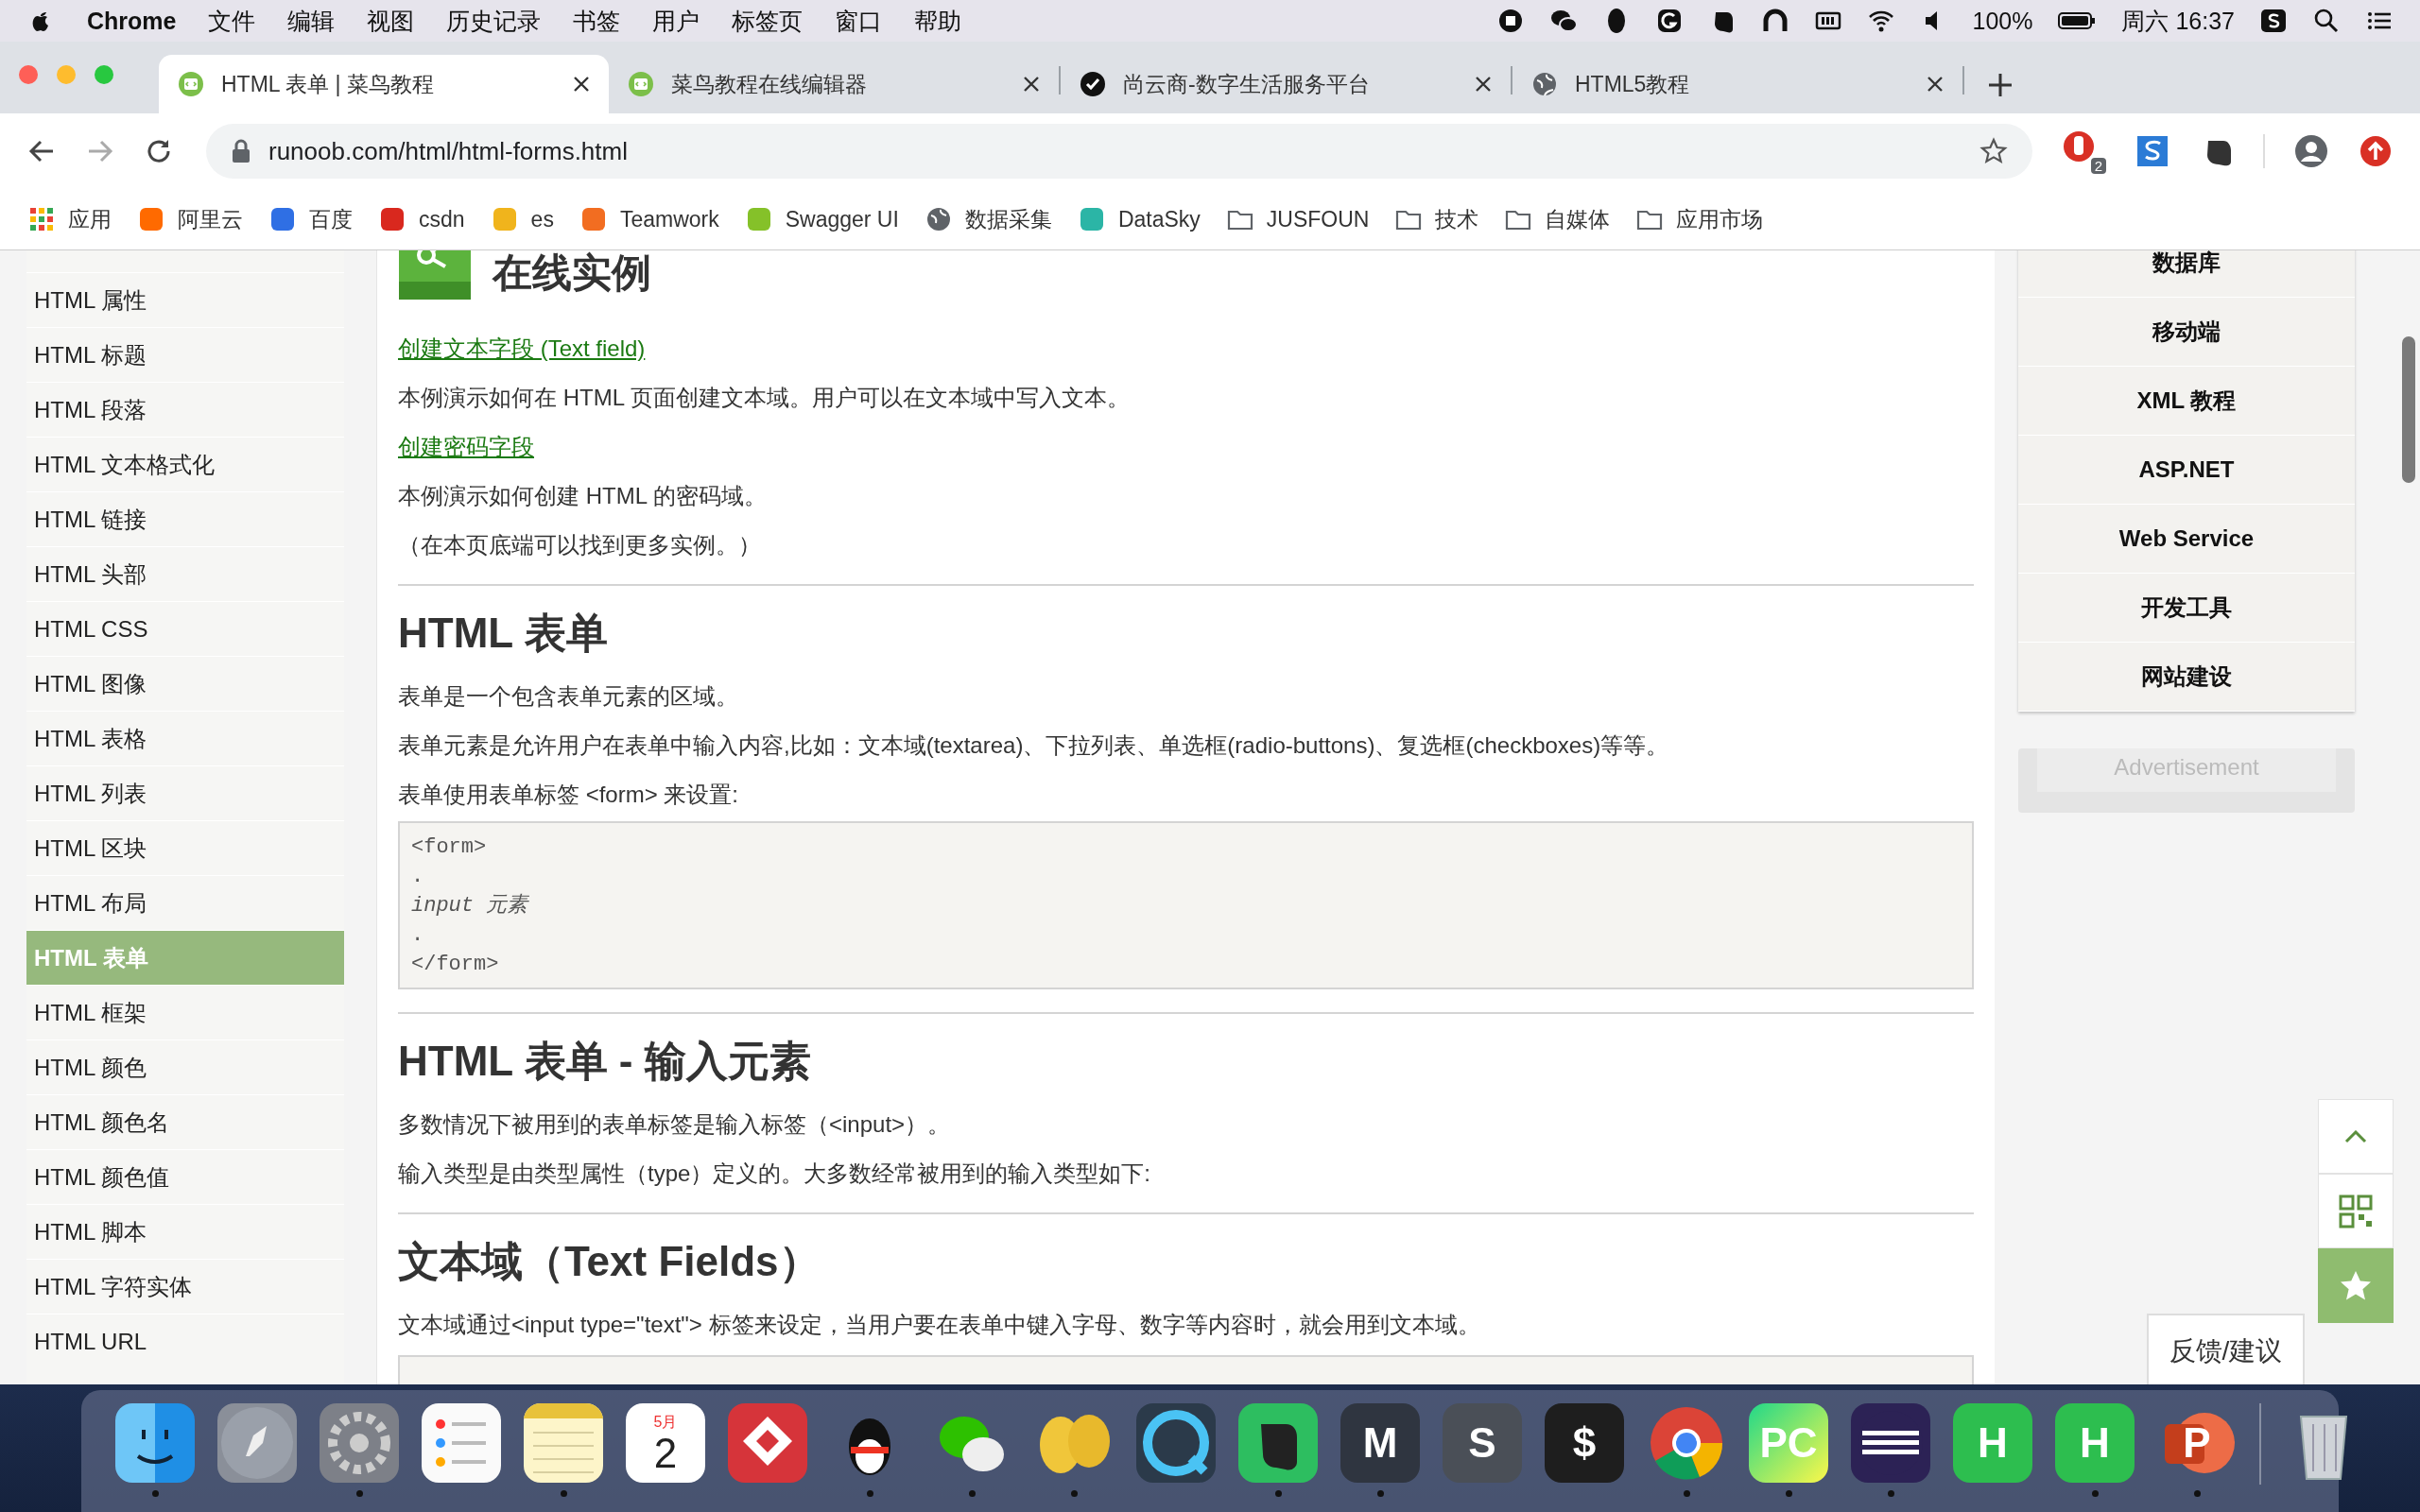  I want to click on update-icon, so click(2376, 151).